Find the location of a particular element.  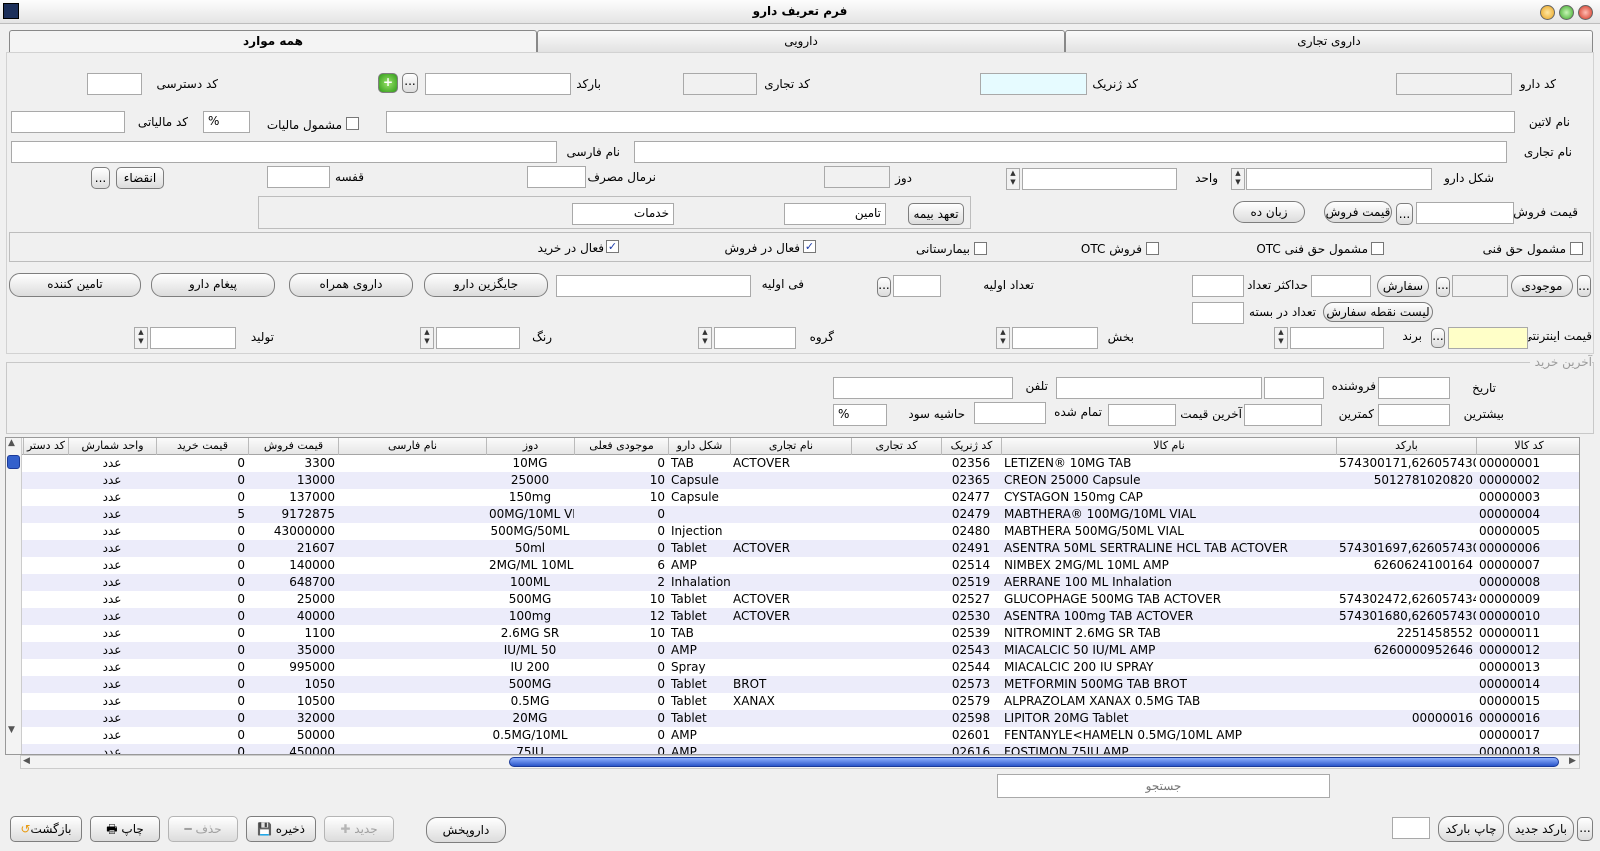

lang-button: زبان ده is located at coordinates (1269, 212).